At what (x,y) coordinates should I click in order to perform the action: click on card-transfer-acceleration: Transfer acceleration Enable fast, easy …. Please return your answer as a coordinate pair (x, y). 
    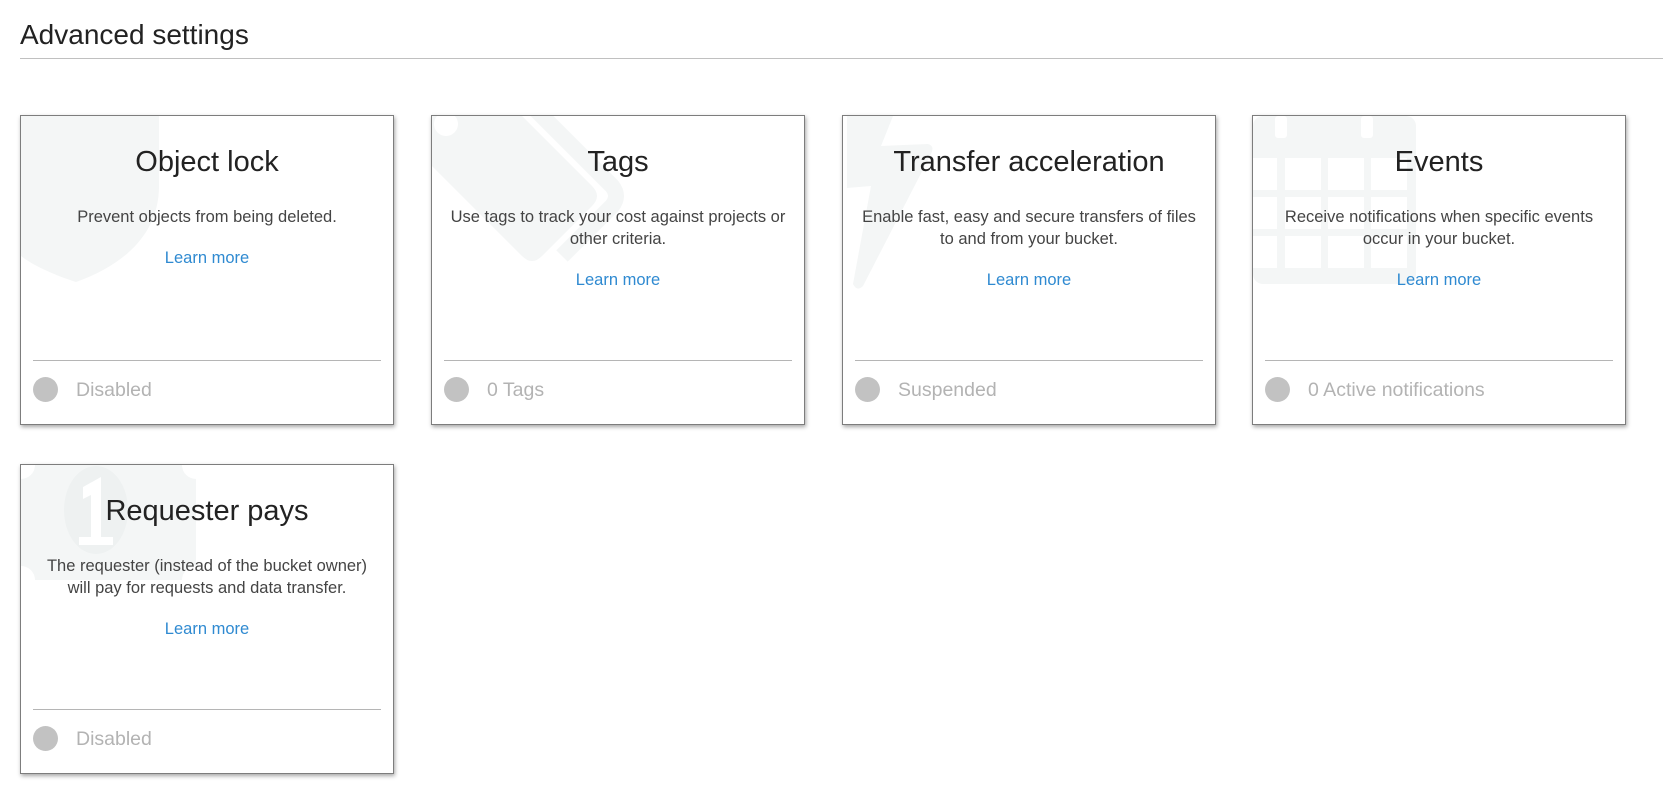
    Looking at the image, I should click on (1029, 270).